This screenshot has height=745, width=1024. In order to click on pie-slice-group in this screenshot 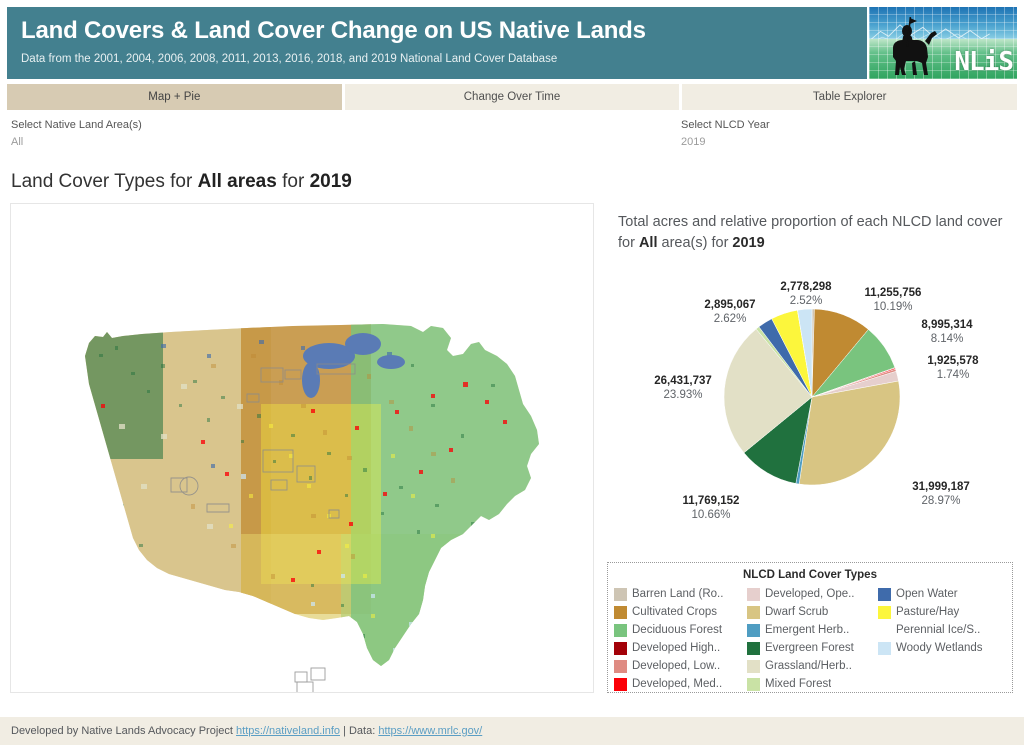, I will do `click(812, 397)`.